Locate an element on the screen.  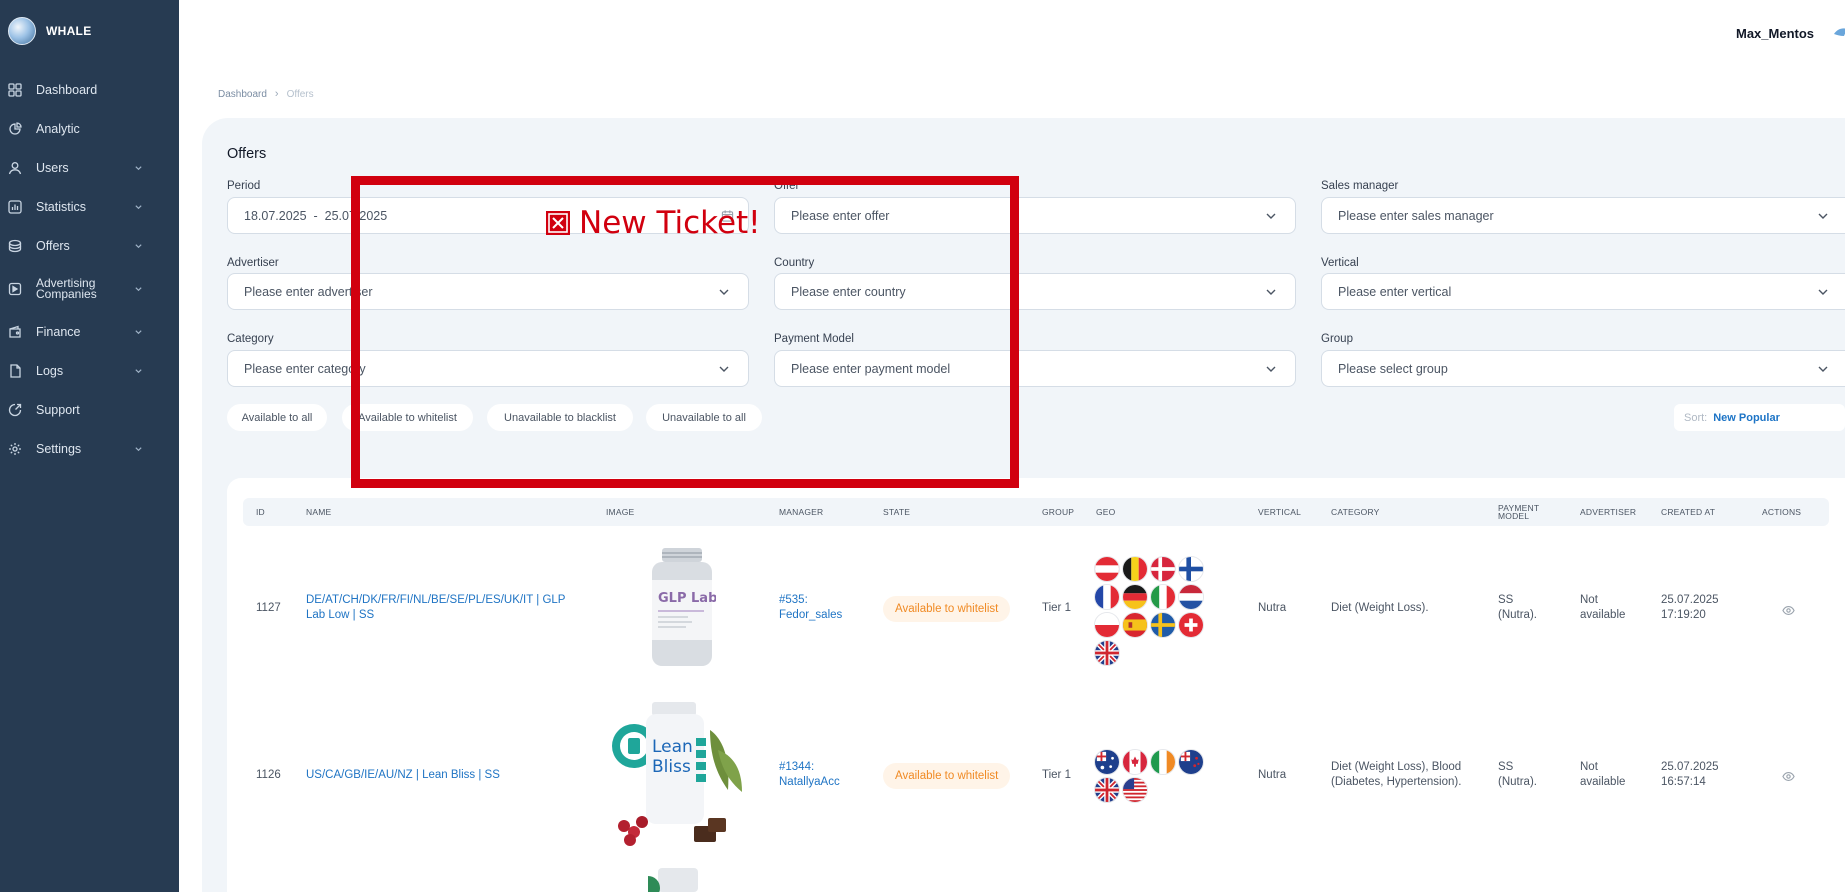
sidebar-item-users: Users is located at coordinates (89, 167).